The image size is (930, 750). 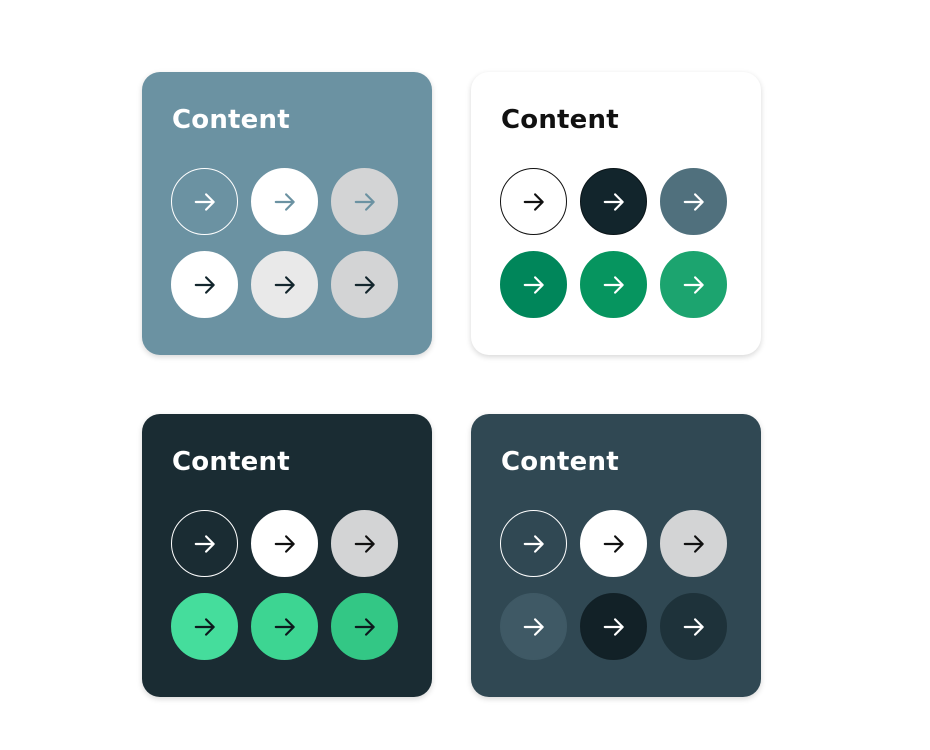 I want to click on card-slate: Content, so click(x=287, y=213).